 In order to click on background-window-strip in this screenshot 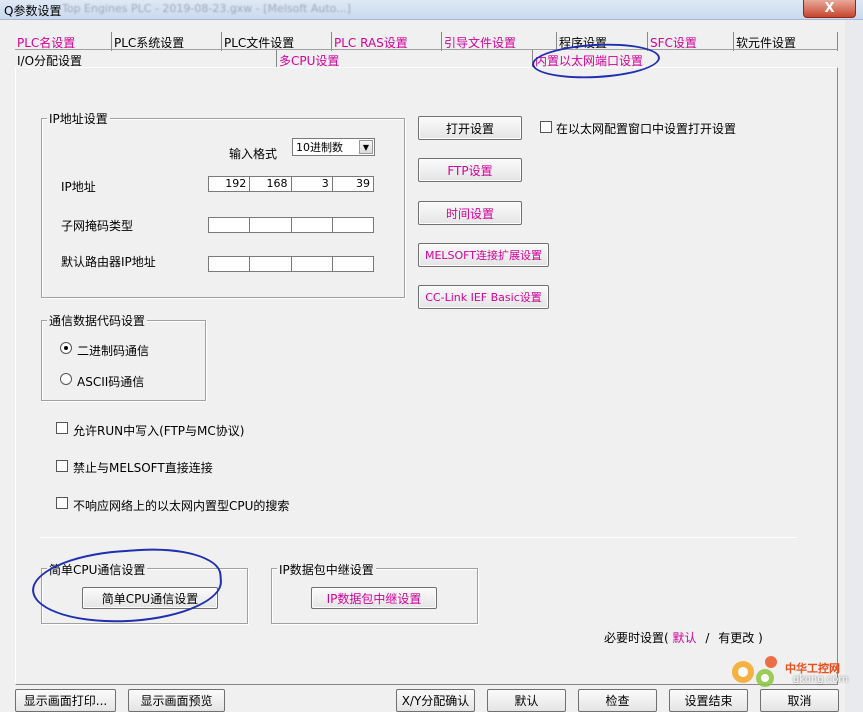, I will do `click(854, 366)`.